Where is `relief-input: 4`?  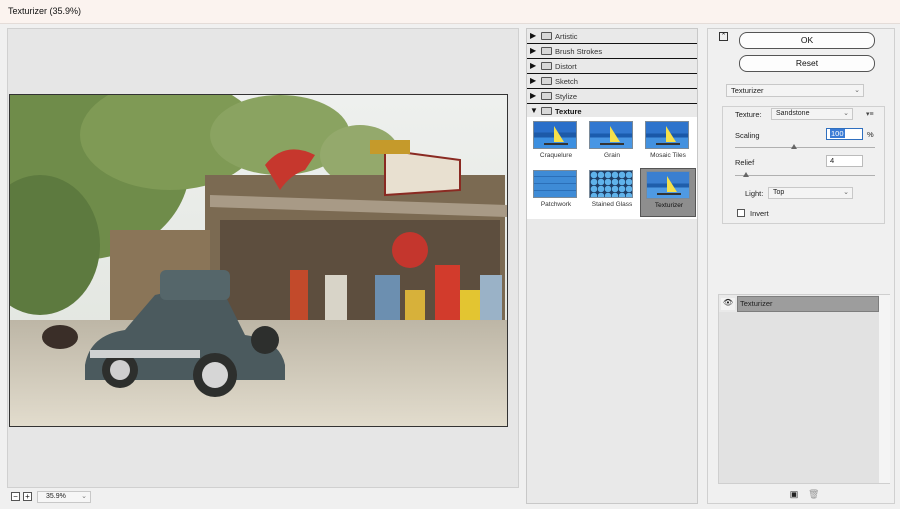
relief-input: 4 is located at coordinates (844, 161).